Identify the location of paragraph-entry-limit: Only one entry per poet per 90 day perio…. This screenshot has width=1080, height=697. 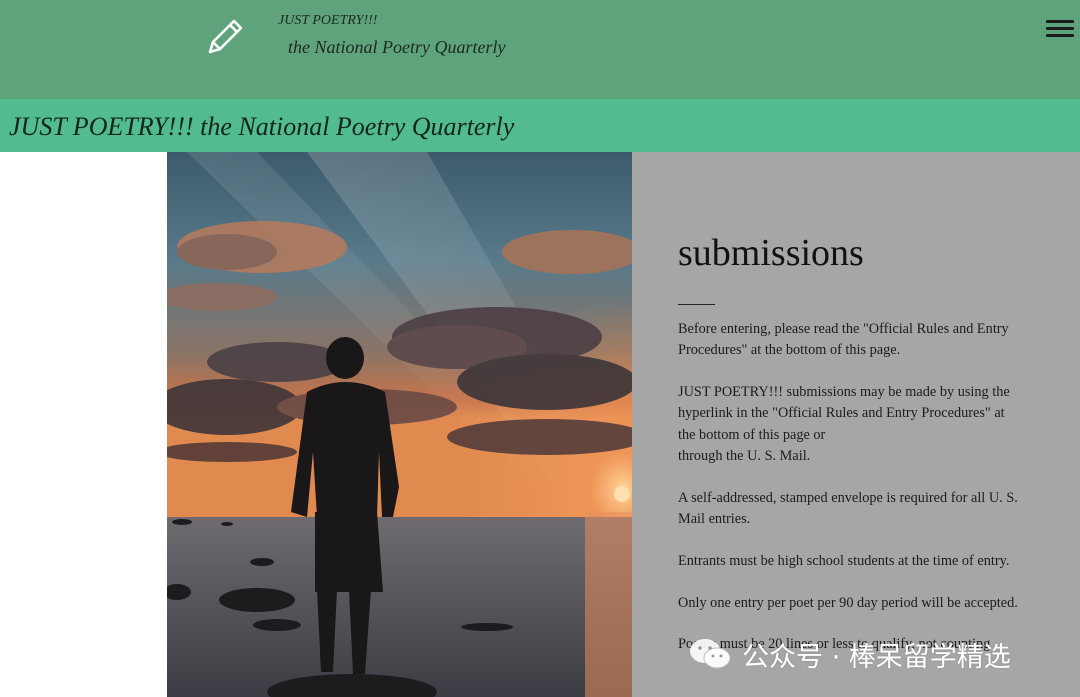
(848, 602).